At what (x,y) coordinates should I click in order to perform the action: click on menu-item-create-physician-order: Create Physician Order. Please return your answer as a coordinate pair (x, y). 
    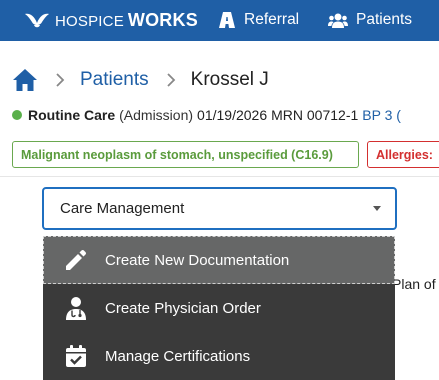
    Looking at the image, I should click on (219, 308).